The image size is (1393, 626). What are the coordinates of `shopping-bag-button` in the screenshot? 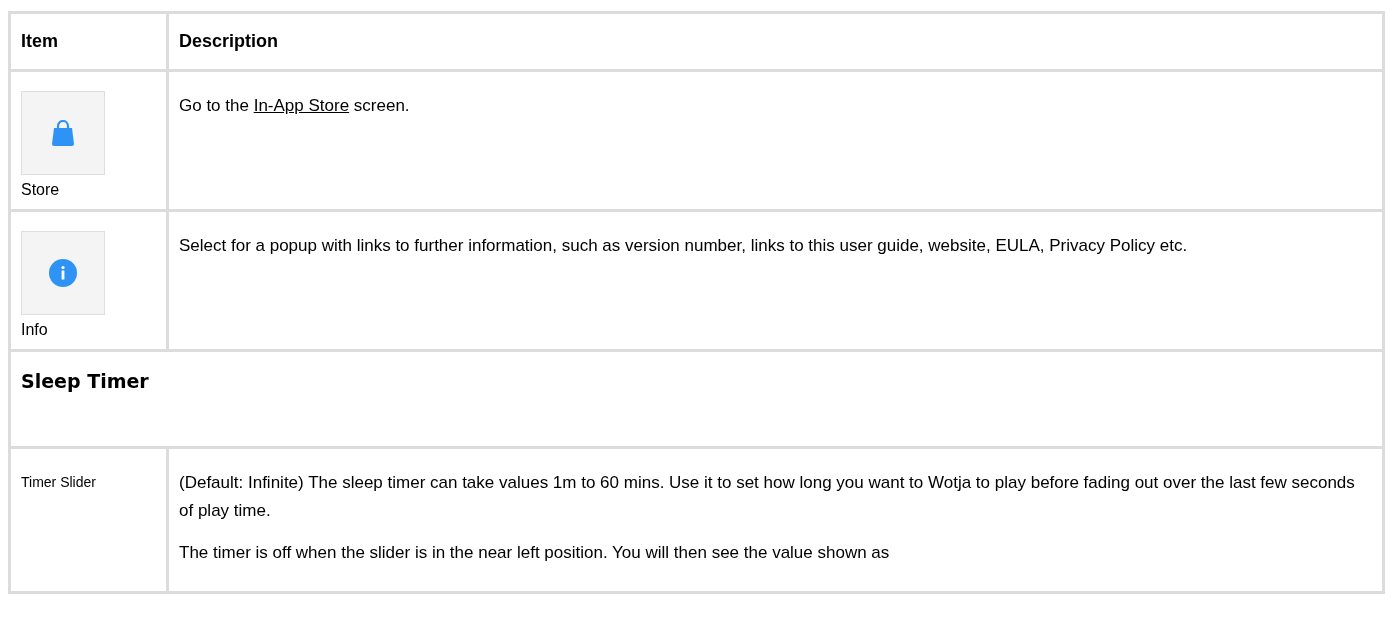 It's located at (63, 133).